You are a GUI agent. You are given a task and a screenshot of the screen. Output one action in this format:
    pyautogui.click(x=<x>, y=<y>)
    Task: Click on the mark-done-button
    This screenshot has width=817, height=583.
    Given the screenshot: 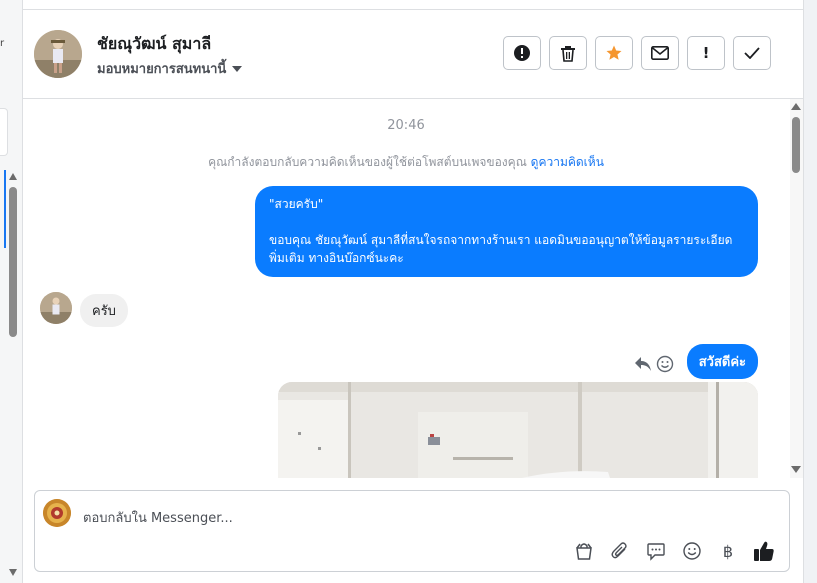 What is the action you would take?
    pyautogui.click(x=752, y=53)
    